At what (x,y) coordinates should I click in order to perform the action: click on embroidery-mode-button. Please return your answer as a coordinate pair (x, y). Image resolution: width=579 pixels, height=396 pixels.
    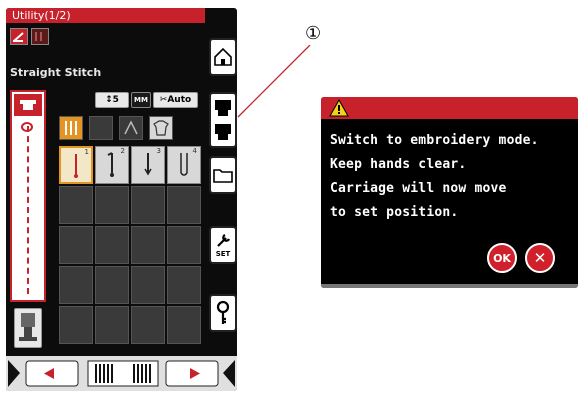
    Looking at the image, I should click on (223, 120).